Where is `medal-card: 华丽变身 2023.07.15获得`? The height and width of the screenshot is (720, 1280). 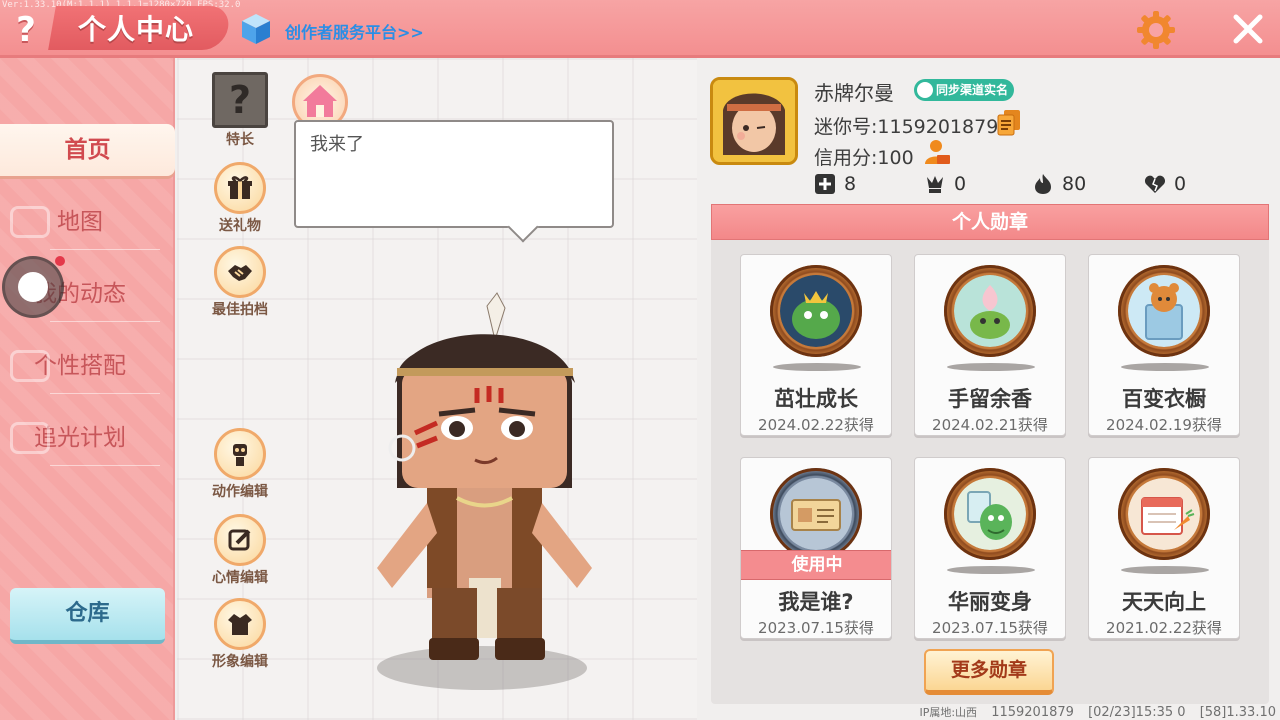 medal-card: 华丽变身 2023.07.15获得 is located at coordinates (990, 548).